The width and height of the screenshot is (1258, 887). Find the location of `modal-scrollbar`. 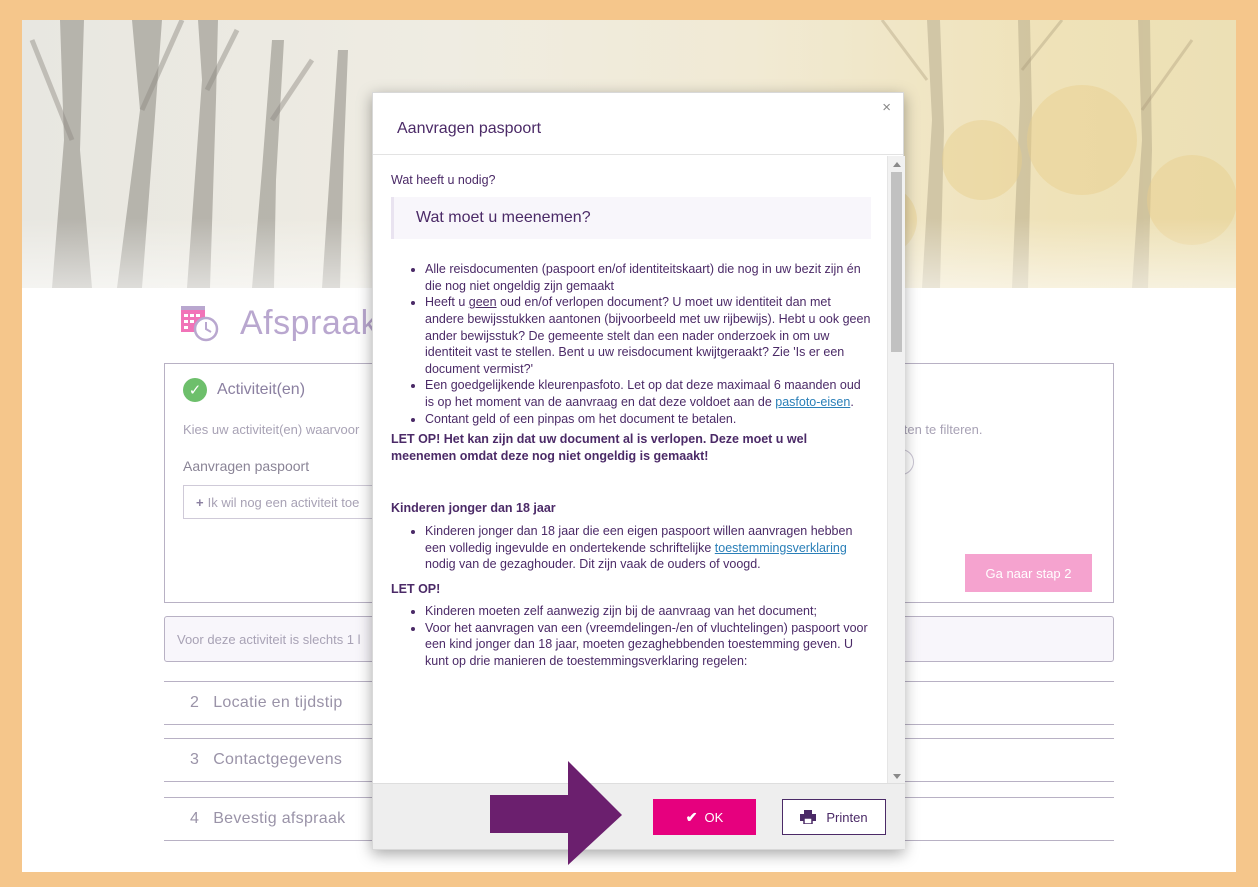

modal-scrollbar is located at coordinates (896, 470).